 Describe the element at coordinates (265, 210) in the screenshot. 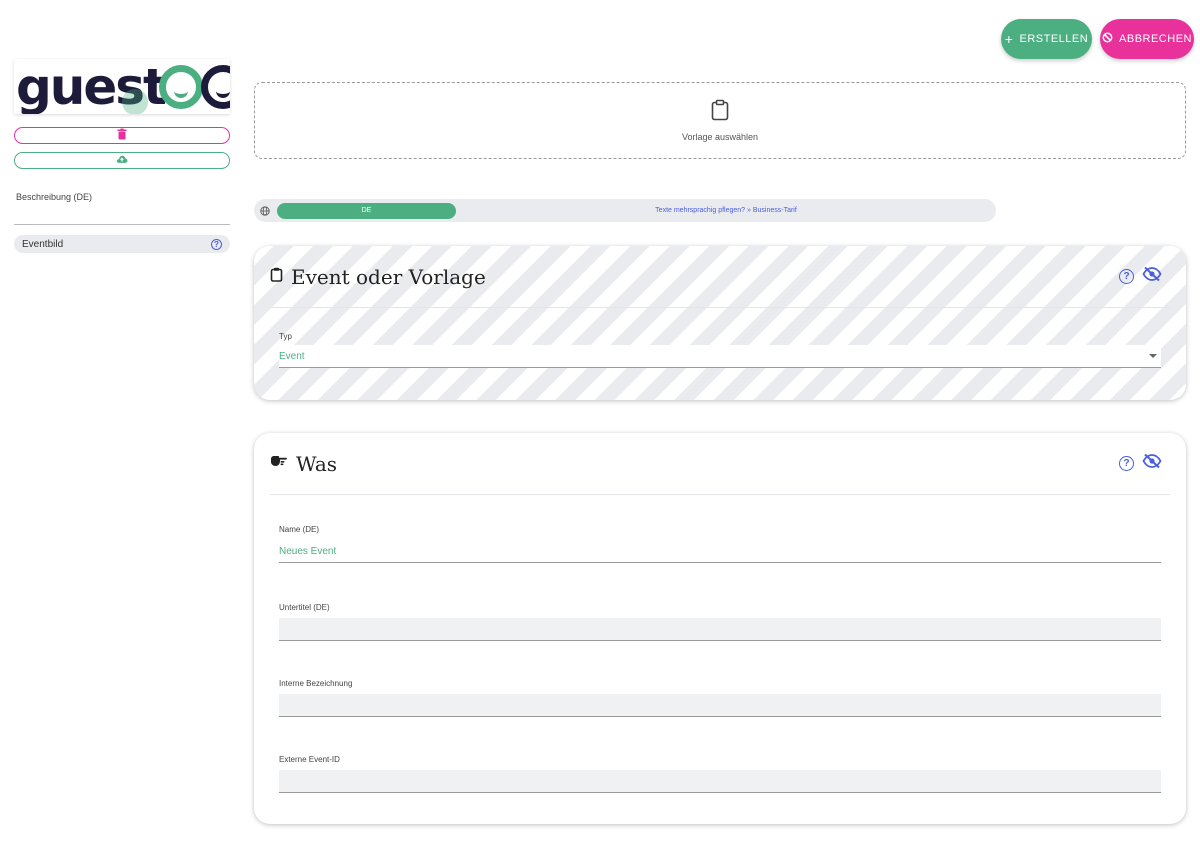

I see `globe-icon` at that location.